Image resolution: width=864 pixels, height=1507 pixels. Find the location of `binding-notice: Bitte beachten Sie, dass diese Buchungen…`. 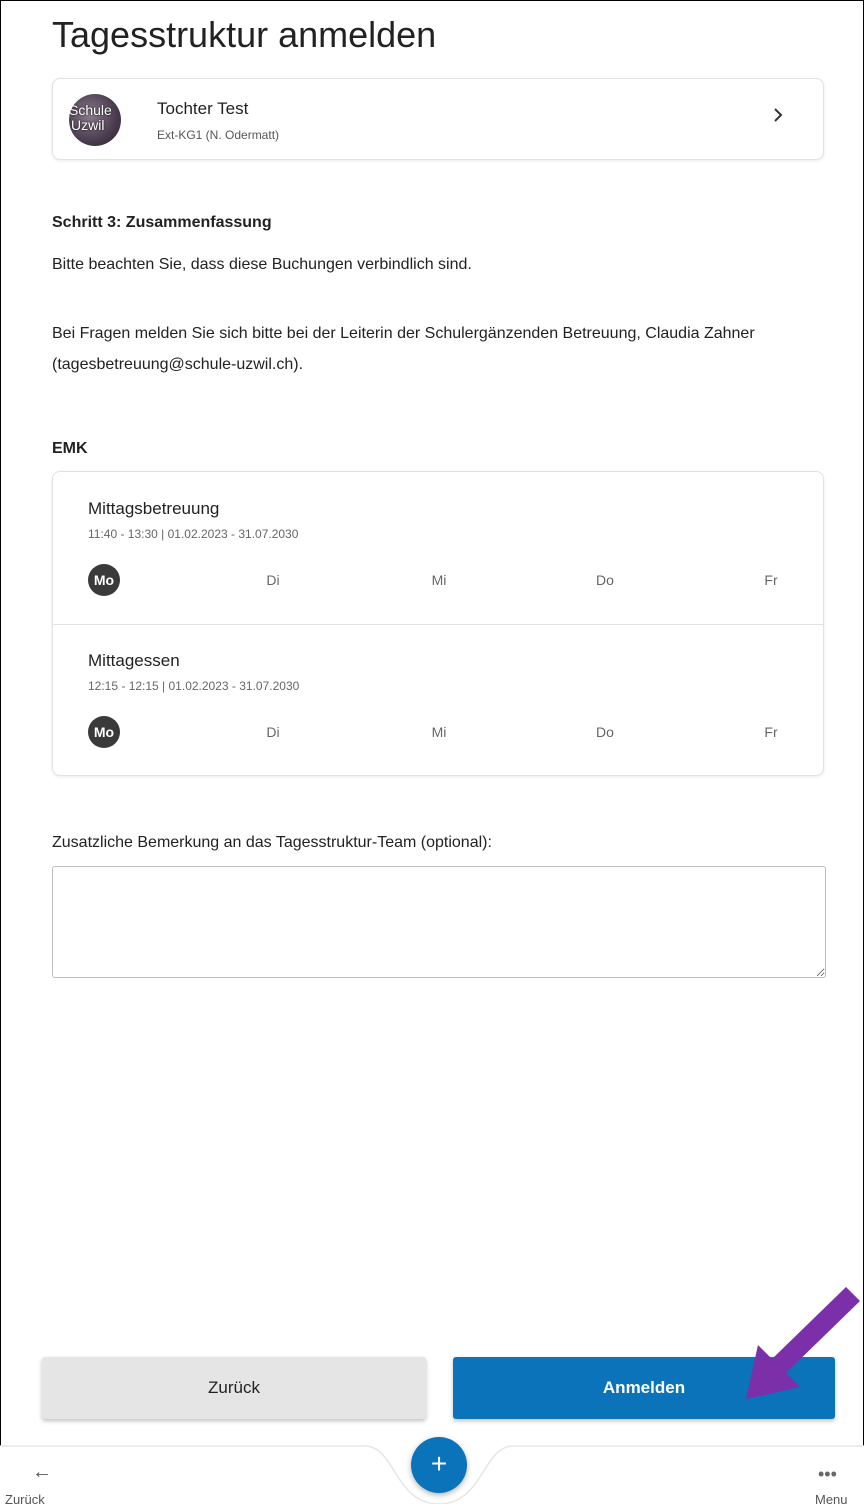

binding-notice: Bitte beachten Sie, dass diese Buchungen… is located at coordinates (262, 264).